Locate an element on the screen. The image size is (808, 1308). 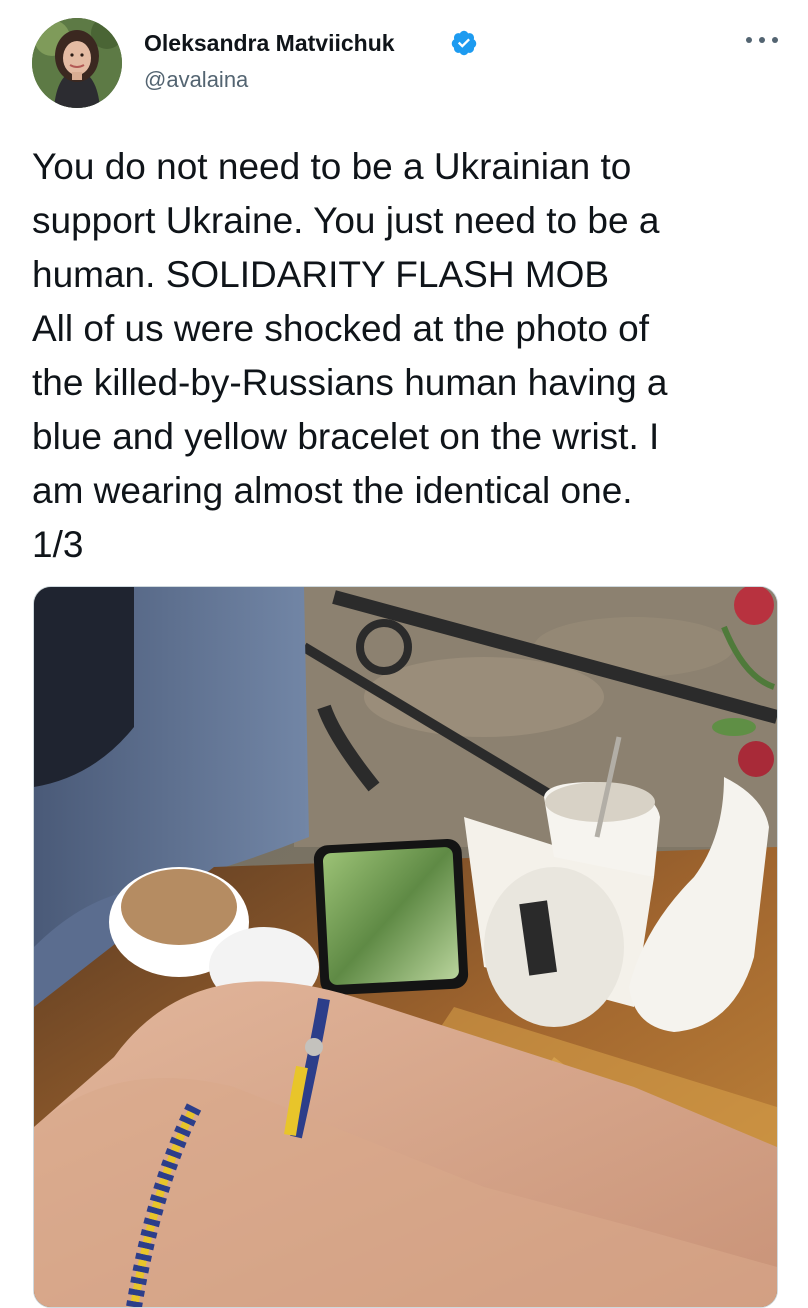
tweet-line: am wearing almost the identical one. is located at coordinates (332, 490).